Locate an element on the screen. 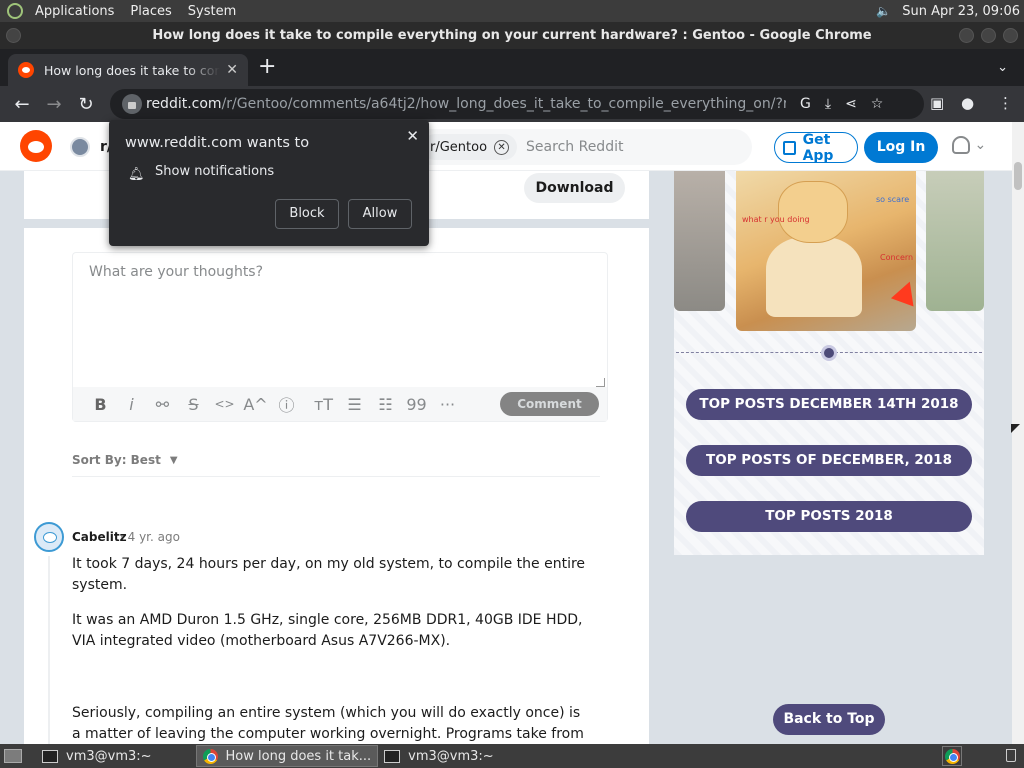  menu-places: Places is located at coordinates (150, 11).